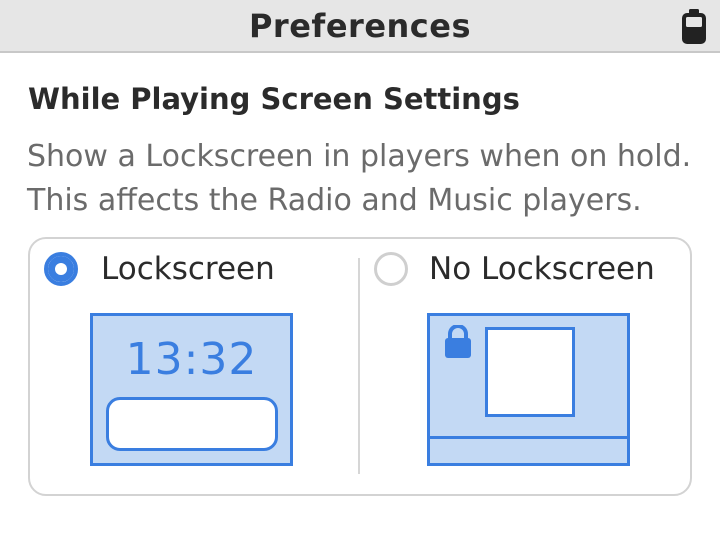  I want to click on no-lockscreen-radio-button, so click(391, 269).